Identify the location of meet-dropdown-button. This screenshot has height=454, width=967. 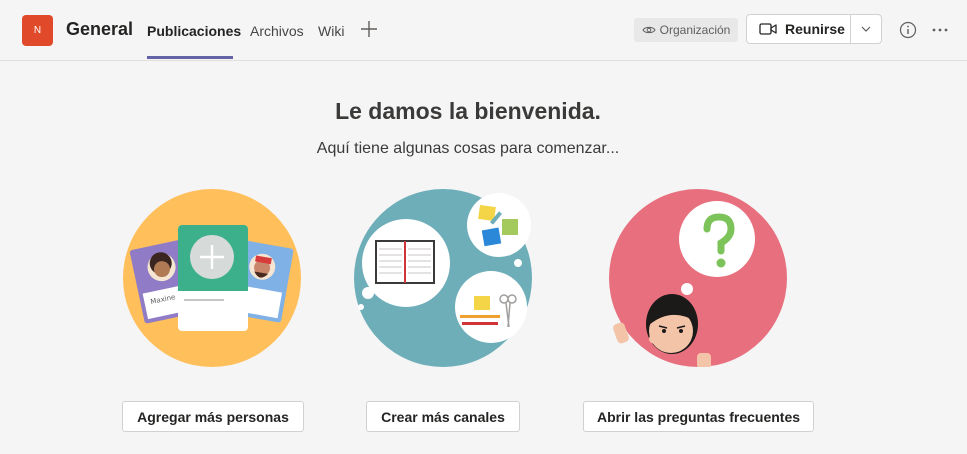
(866, 29).